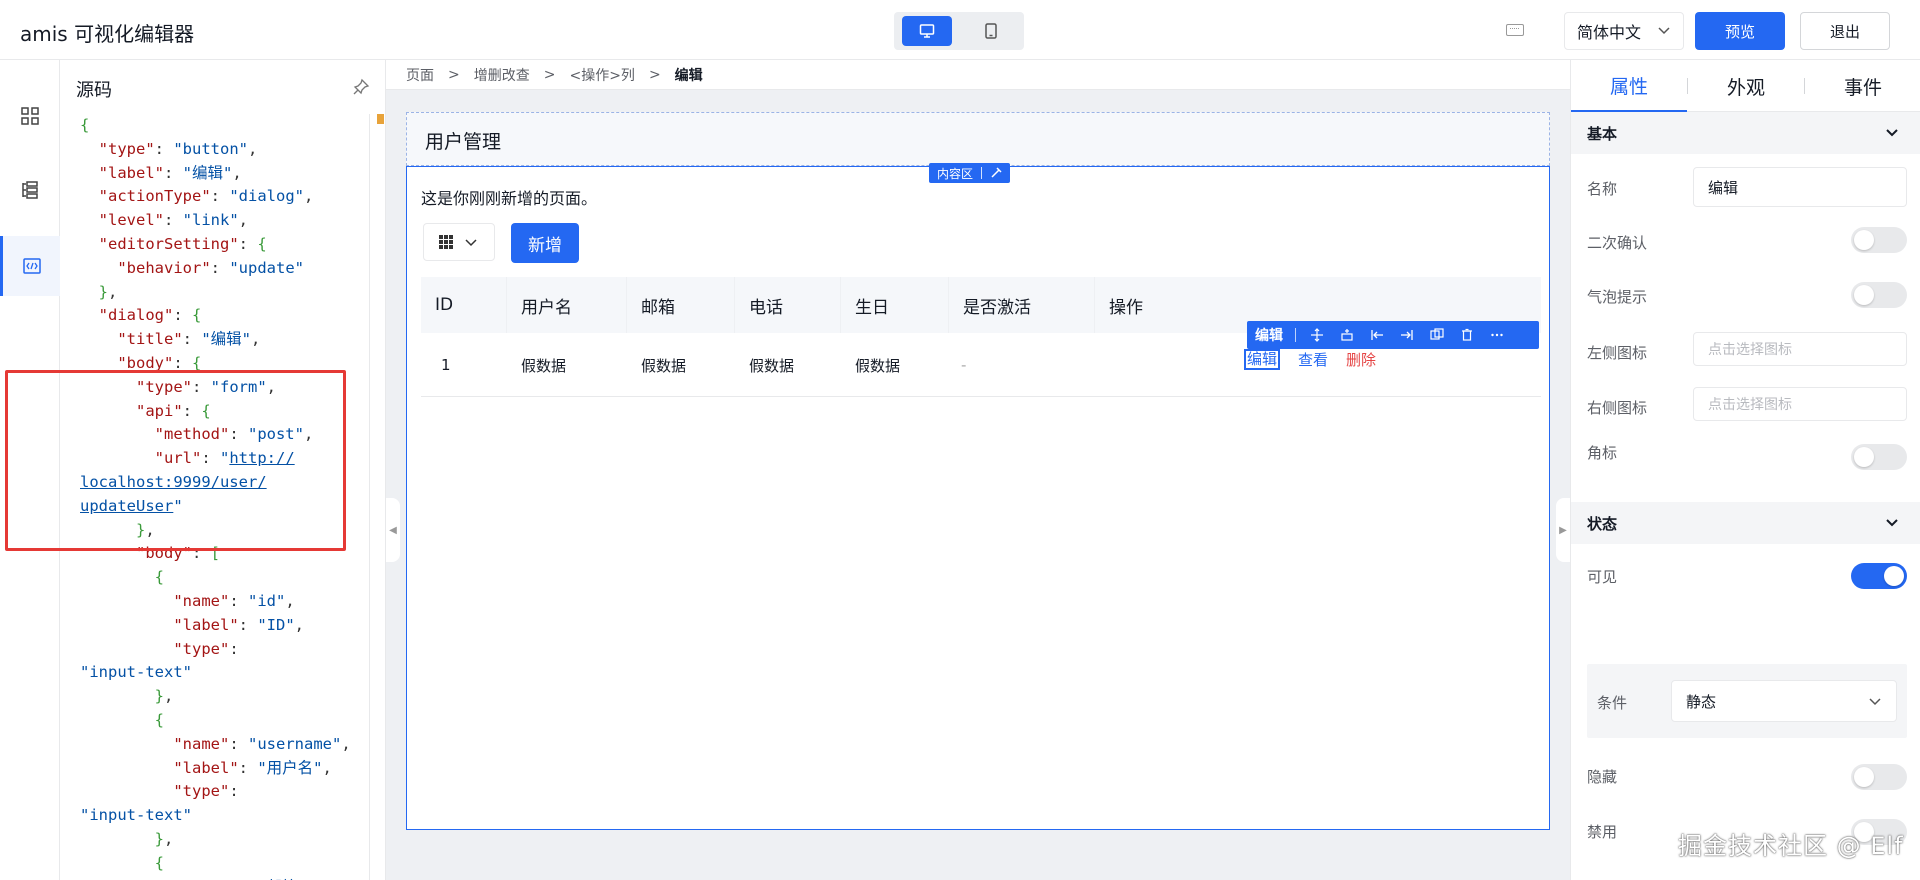  Describe the element at coordinates (290, 600) in the screenshot. I see `code-token: ,` at that location.